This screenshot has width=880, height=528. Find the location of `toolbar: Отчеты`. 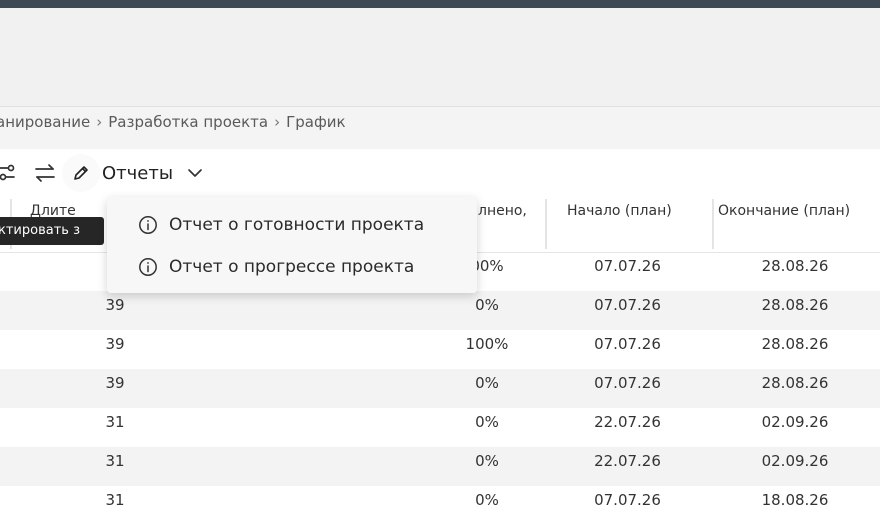

toolbar: Отчеты is located at coordinates (440, 173).